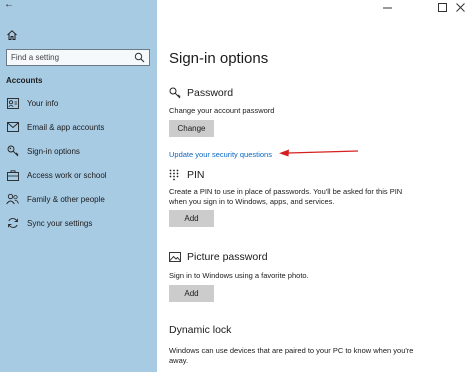  Describe the element at coordinates (220, 154) in the screenshot. I see `update-security-questions-link: Update your security questions` at that location.